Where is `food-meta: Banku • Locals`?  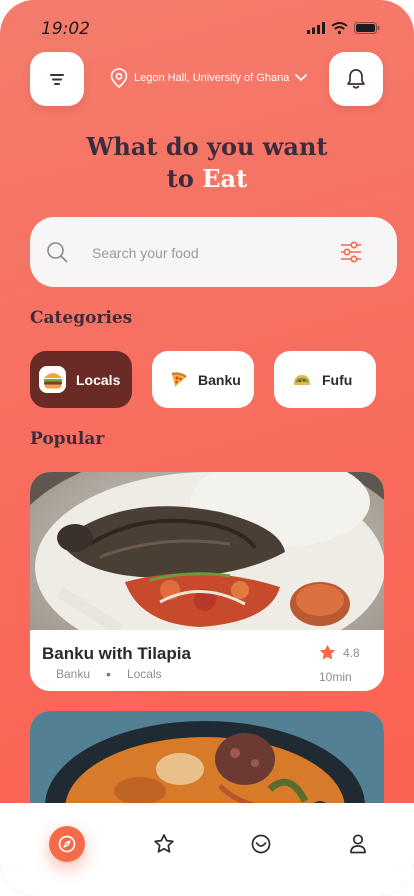
food-meta: Banku • Locals is located at coordinates (109, 674).